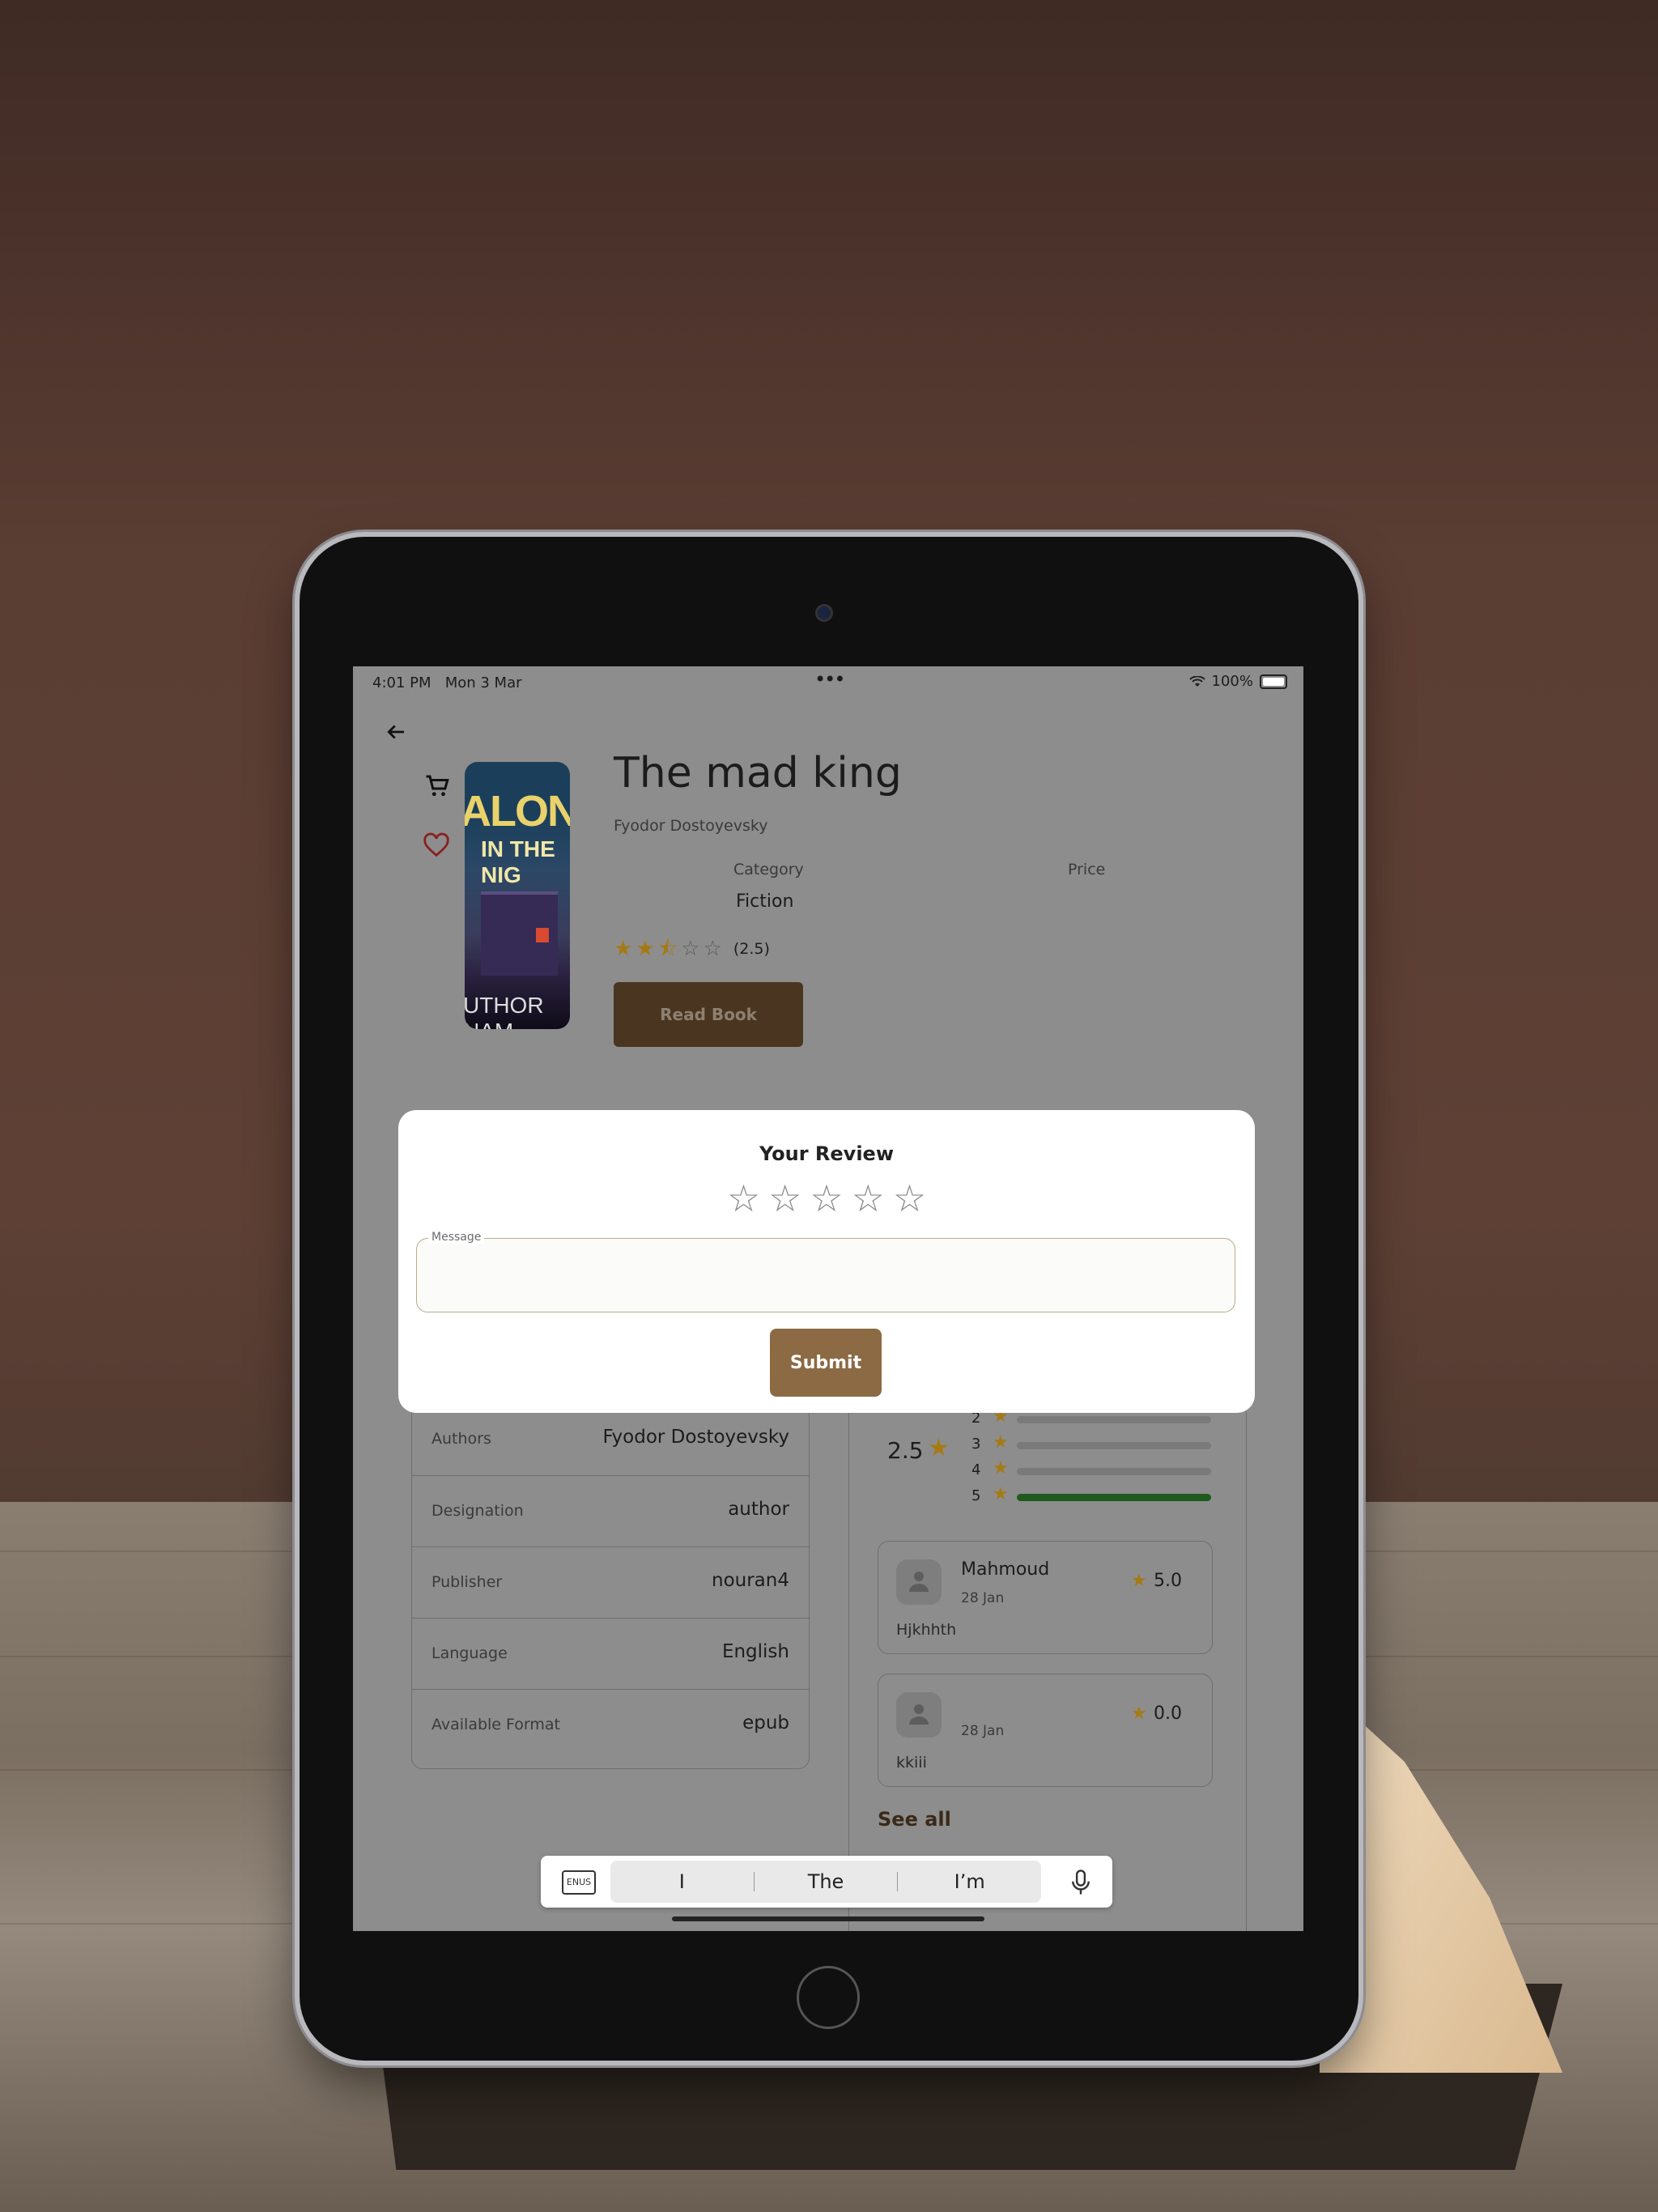 This screenshot has height=2212, width=1658. Describe the element at coordinates (610, 1725) in the screenshot. I see `detail-row-format: Available Format epub` at that location.